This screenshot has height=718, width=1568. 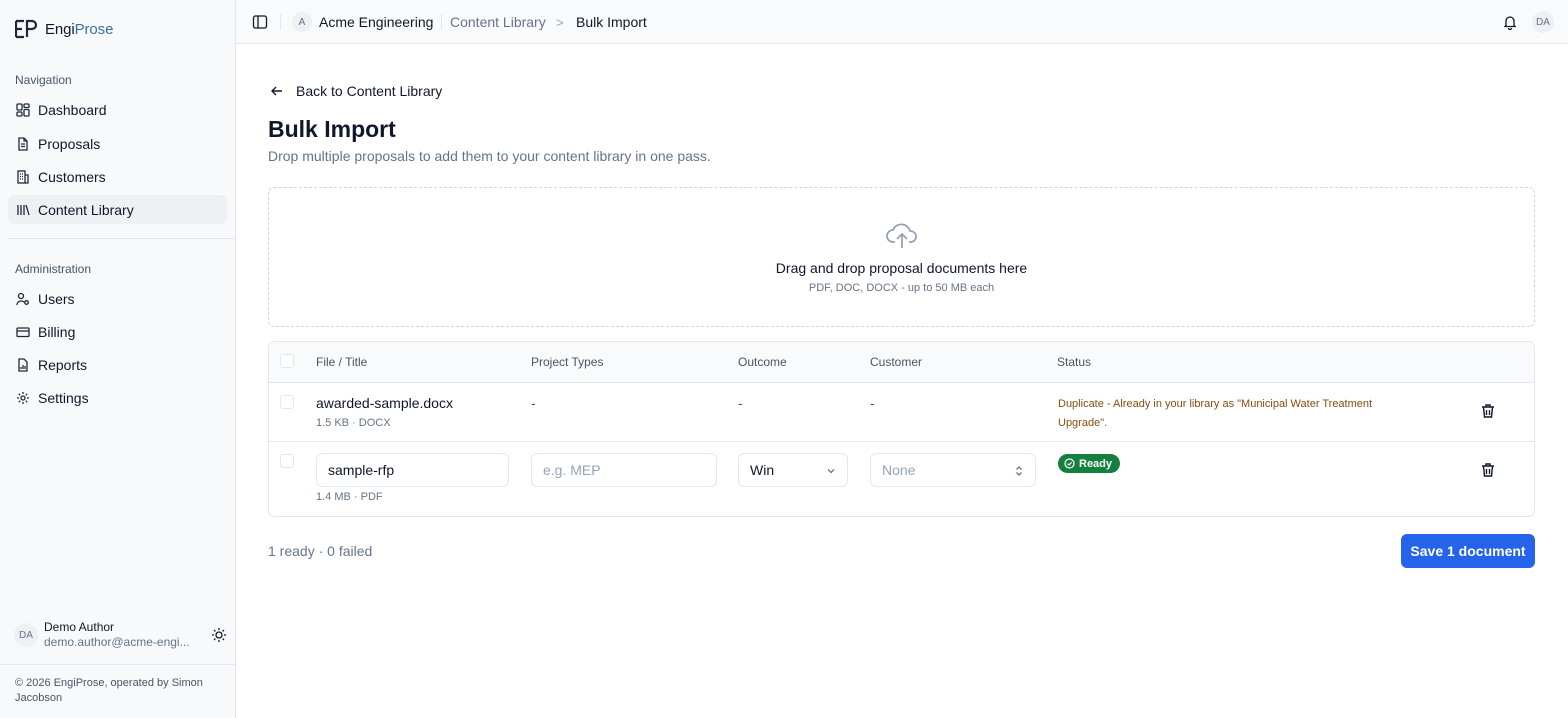 What do you see at coordinates (22, 298) in the screenshot?
I see `user-cog-icon` at bounding box center [22, 298].